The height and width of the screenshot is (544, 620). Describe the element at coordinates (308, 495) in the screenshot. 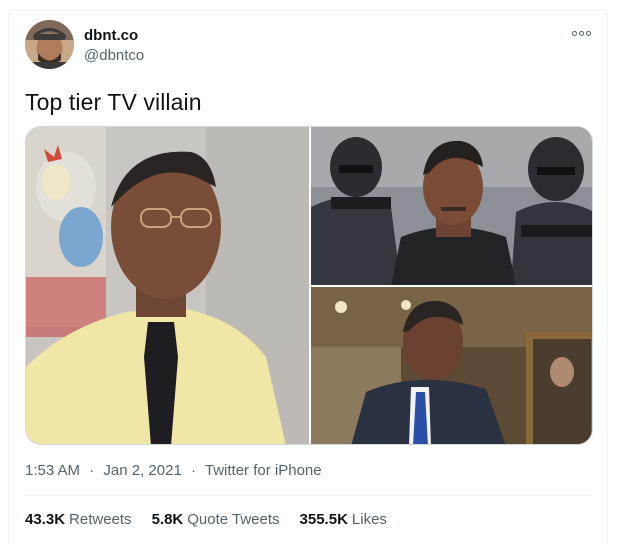

I see `divider` at that location.